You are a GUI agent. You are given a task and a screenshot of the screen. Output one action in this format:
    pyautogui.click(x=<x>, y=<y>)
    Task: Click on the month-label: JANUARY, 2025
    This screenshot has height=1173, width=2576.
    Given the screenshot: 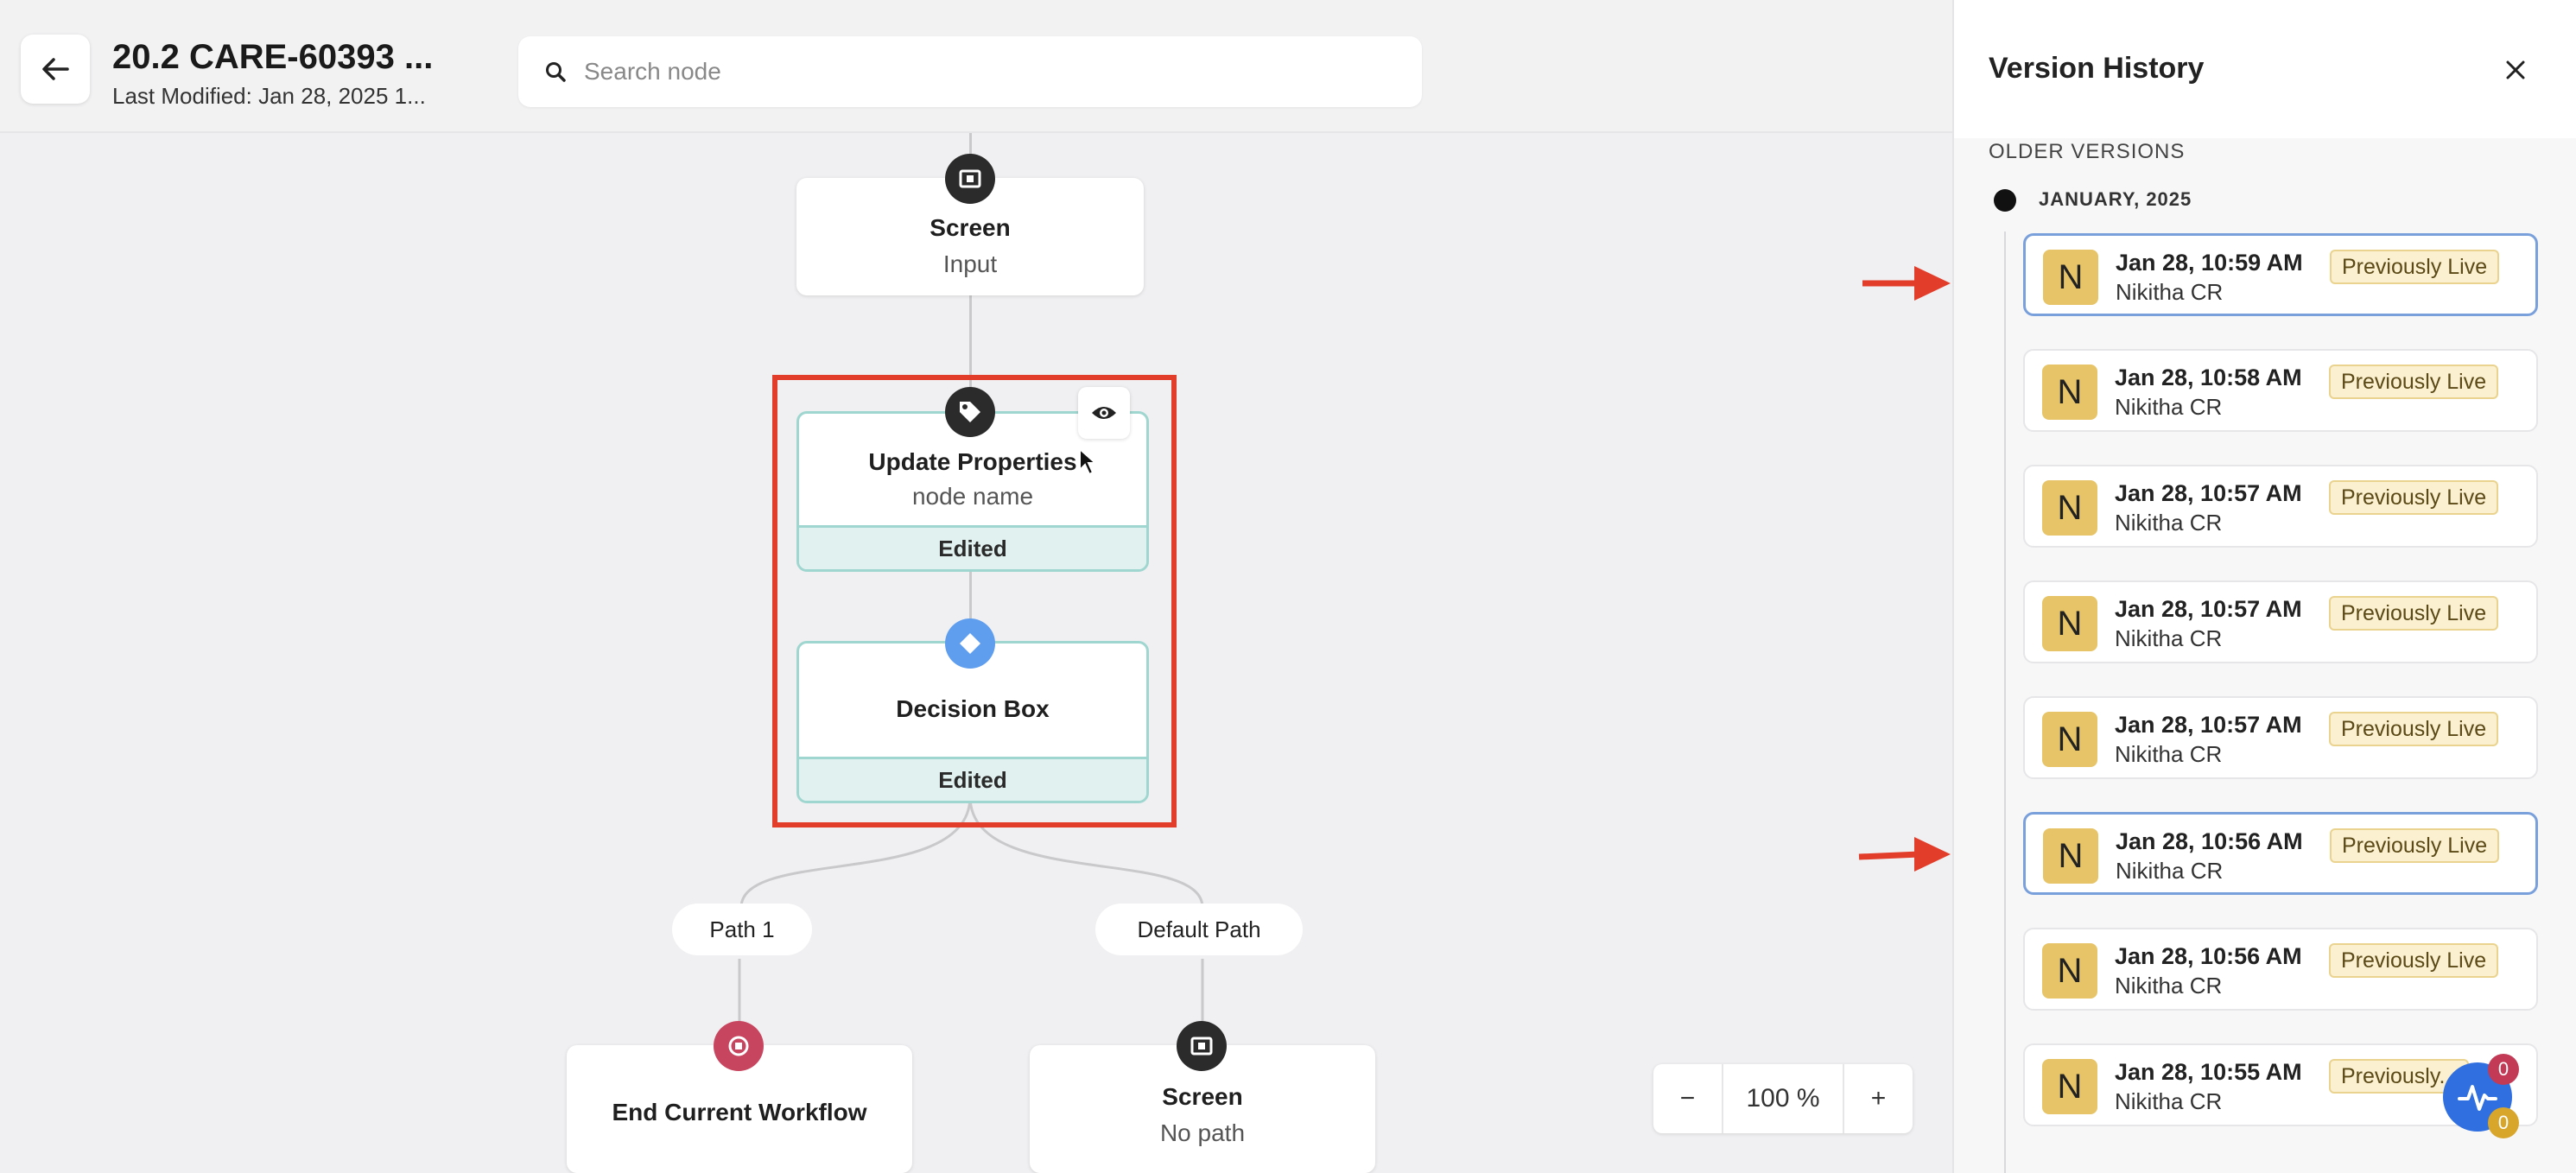 What is the action you would take?
    pyautogui.click(x=2115, y=199)
    